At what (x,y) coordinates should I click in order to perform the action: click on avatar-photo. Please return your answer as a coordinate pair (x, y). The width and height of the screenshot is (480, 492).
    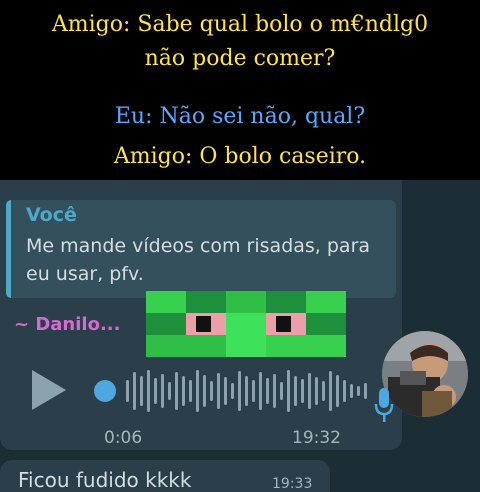
    Looking at the image, I should click on (425, 374).